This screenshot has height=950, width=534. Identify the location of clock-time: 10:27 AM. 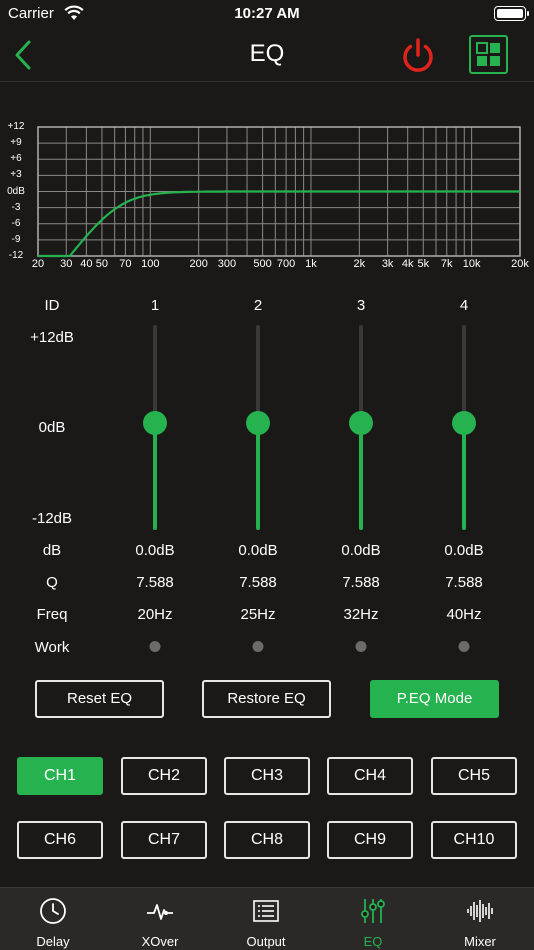
(267, 13).